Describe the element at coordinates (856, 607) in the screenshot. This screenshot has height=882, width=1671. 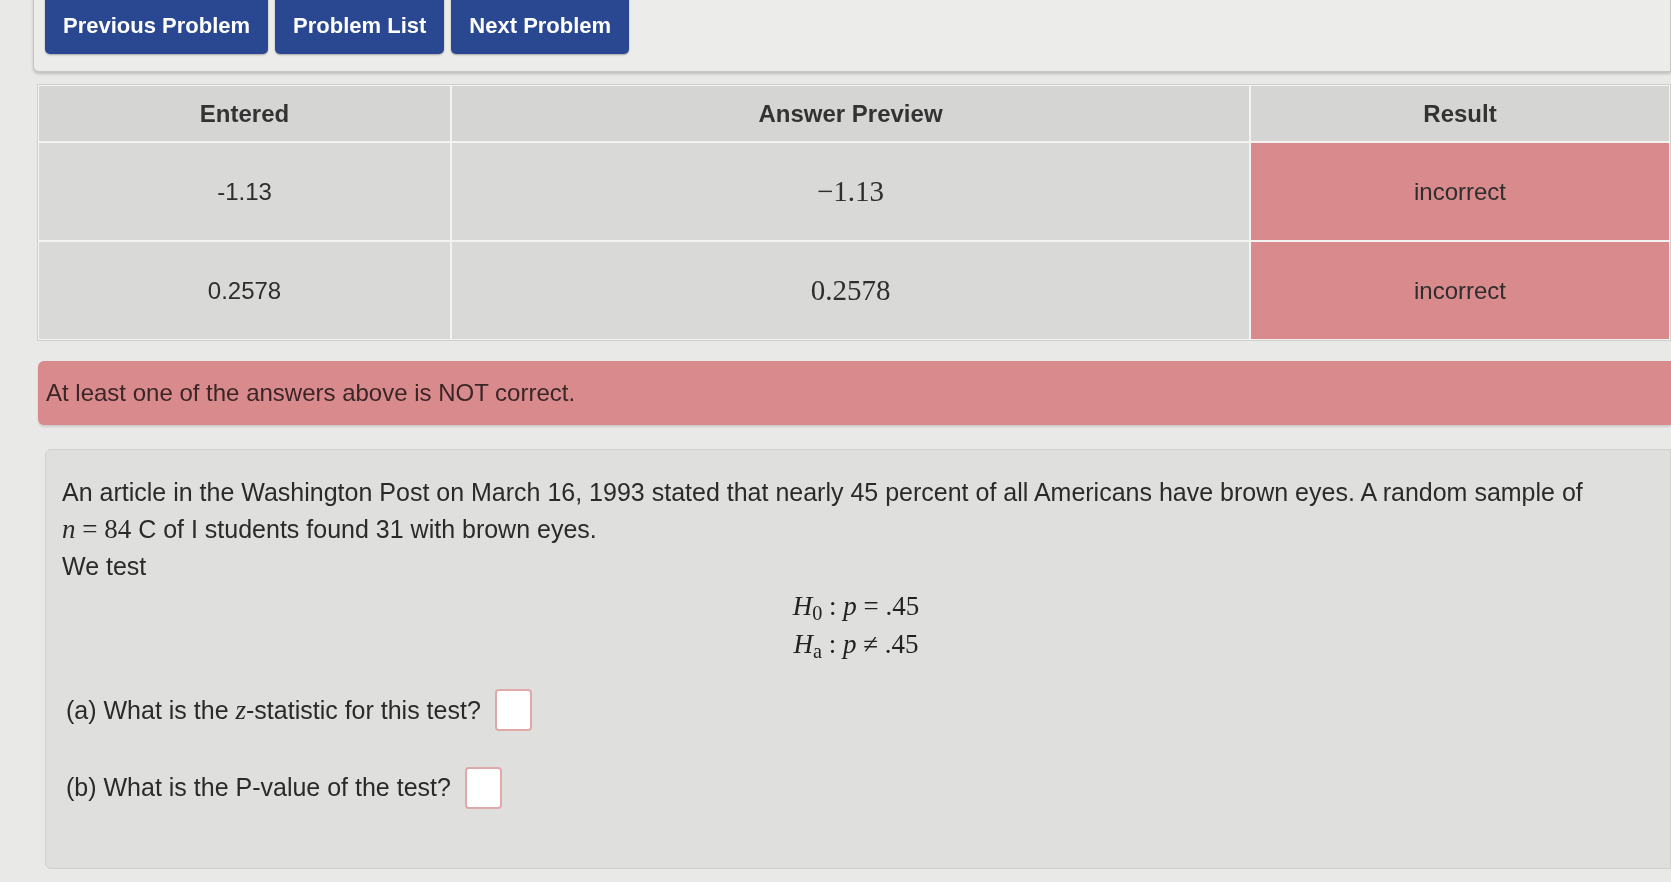
I see `math-equation: H$_{0}$ : p = .45` at that location.